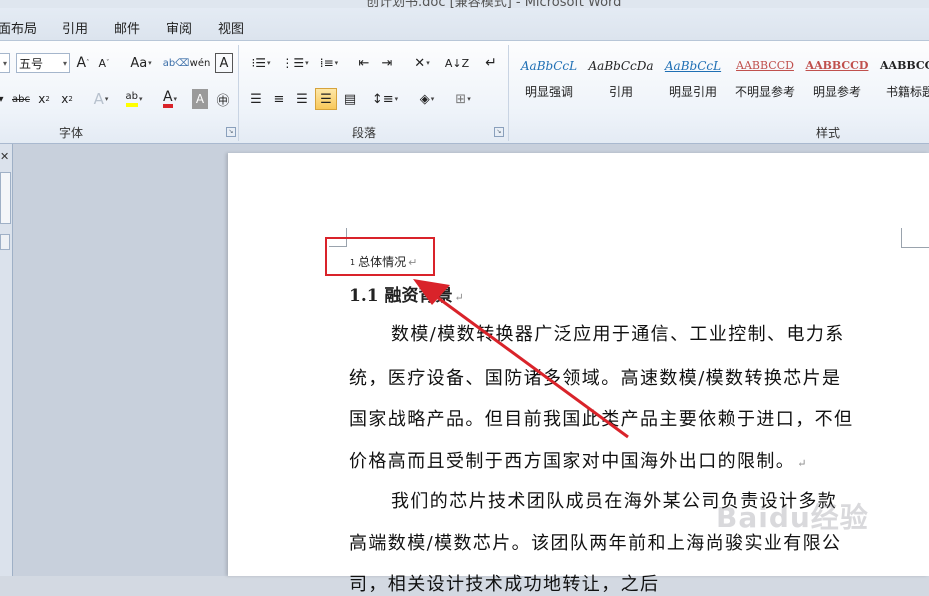 Image resolution: width=929 pixels, height=596 pixels. Describe the element at coordinates (764, 92) in the screenshot. I see `style-name: 不明显参考` at that location.